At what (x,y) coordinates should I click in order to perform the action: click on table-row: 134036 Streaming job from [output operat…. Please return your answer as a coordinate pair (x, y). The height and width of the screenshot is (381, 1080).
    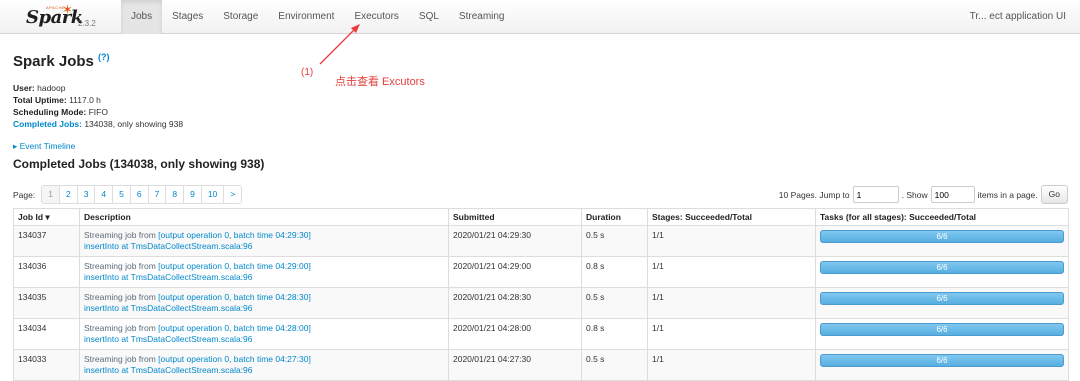
    Looking at the image, I should click on (541, 272).